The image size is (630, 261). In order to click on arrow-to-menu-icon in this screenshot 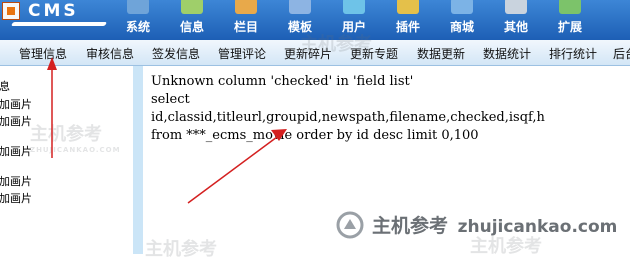, I will do `click(52, 107)`.